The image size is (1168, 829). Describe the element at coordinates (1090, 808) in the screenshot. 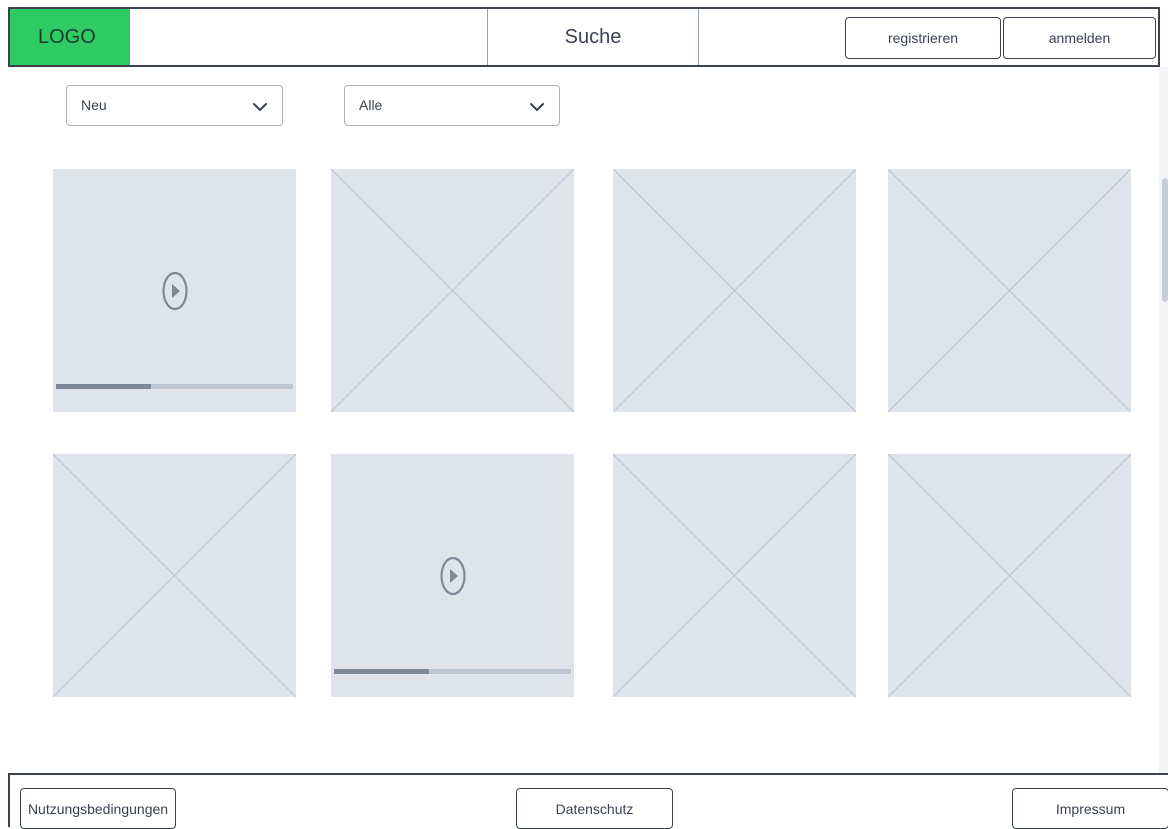

I see `imprint-button: Impressum` at that location.